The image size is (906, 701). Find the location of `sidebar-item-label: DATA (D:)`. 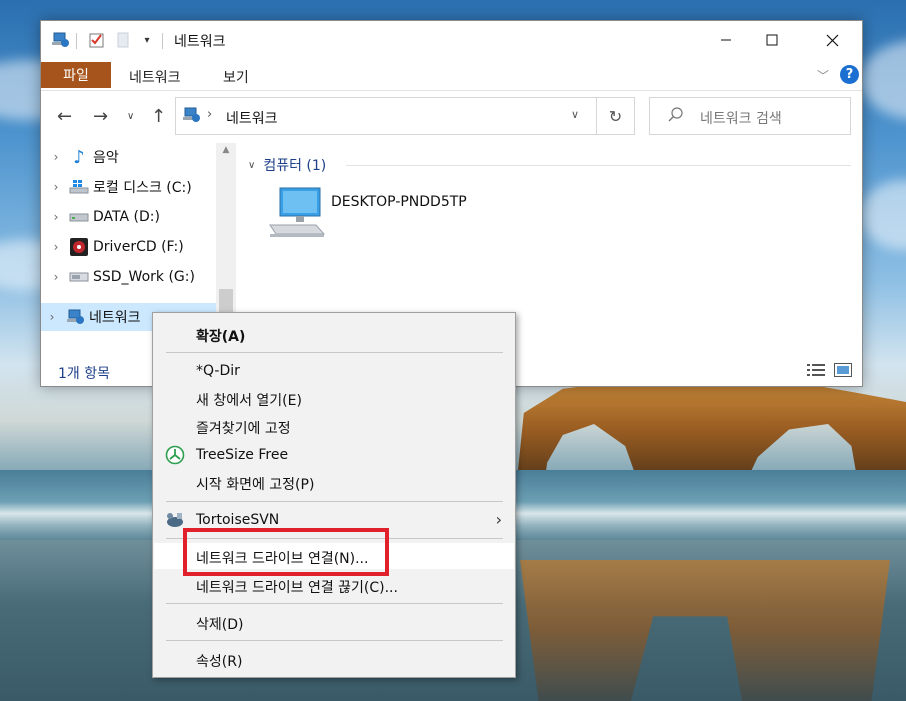

sidebar-item-label: DATA (D:) is located at coordinates (126, 217).